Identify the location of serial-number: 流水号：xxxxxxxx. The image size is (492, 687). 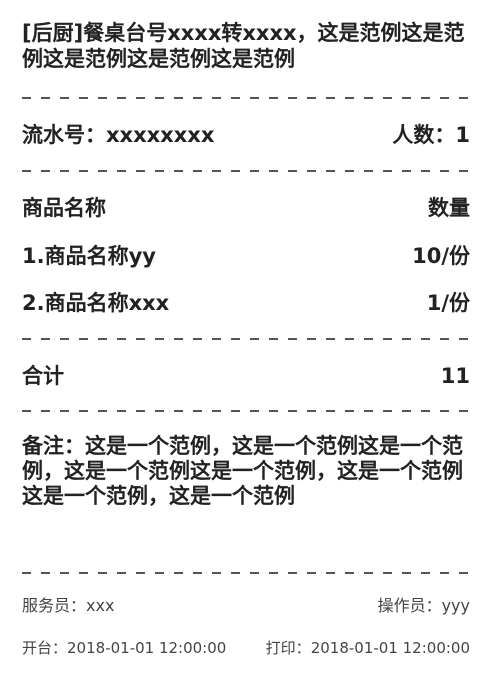
(118, 135).